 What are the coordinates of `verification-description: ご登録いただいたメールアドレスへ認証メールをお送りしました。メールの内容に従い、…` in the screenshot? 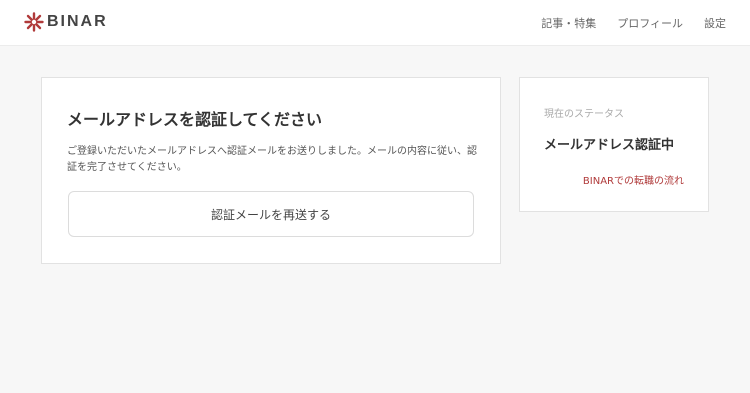 It's located at (272, 159).